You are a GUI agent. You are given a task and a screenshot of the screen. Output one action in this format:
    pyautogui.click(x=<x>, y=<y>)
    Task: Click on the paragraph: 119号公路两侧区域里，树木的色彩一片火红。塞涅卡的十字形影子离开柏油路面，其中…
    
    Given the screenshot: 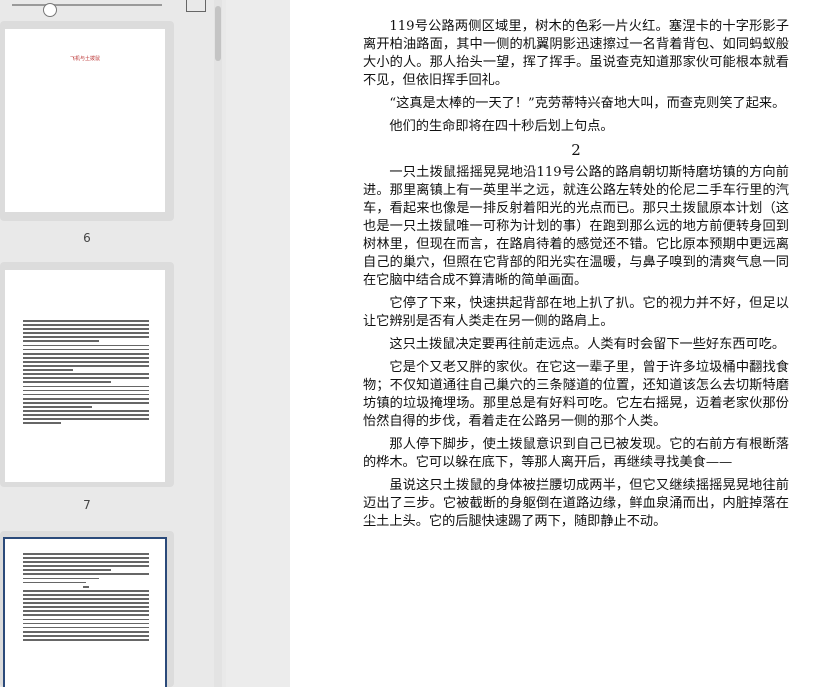 What is the action you would take?
    pyautogui.click(x=576, y=53)
    